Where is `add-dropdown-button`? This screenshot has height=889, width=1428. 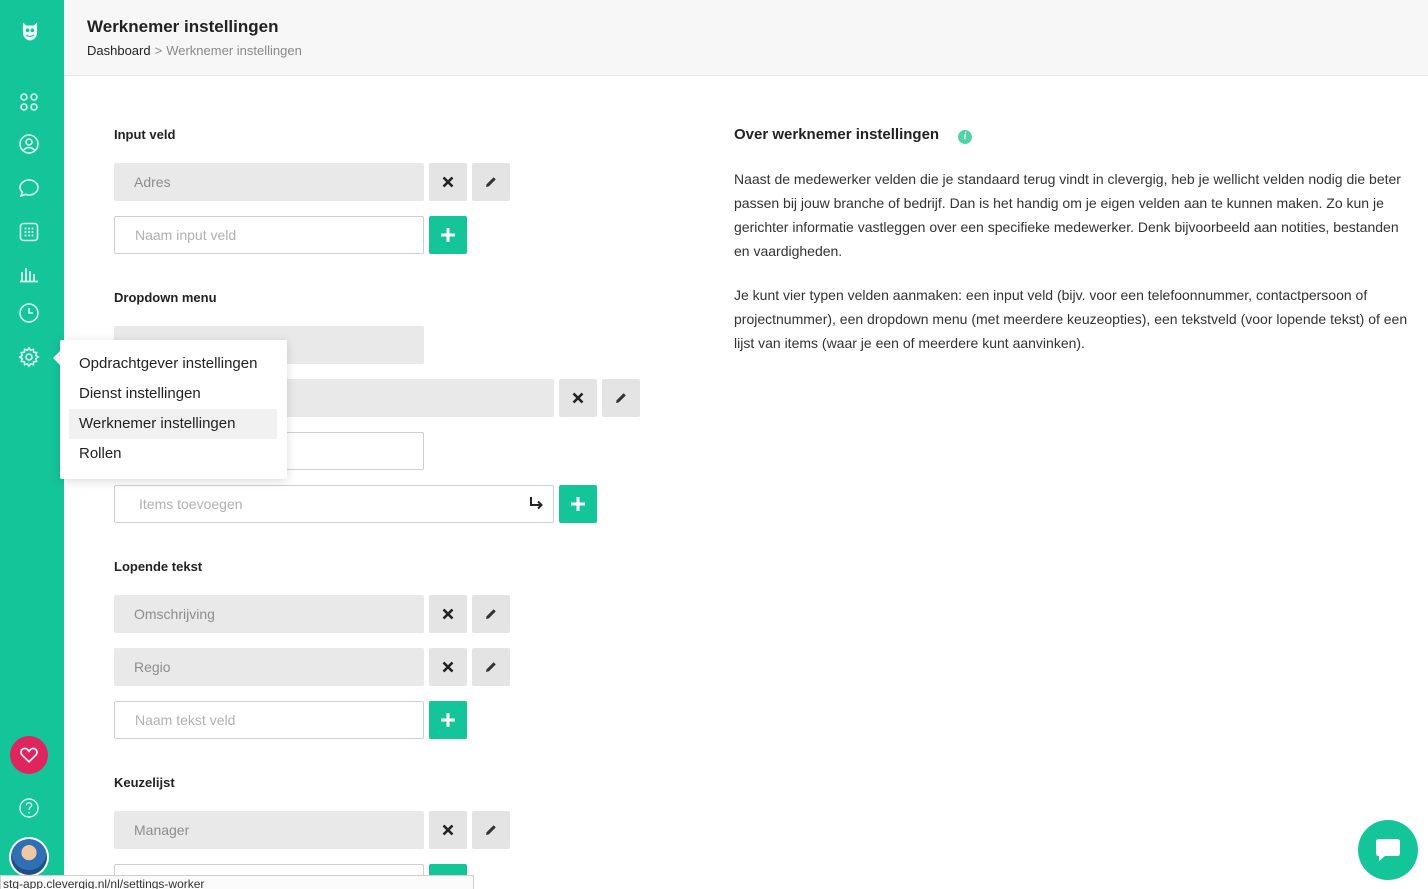 add-dropdown-button is located at coordinates (578, 504).